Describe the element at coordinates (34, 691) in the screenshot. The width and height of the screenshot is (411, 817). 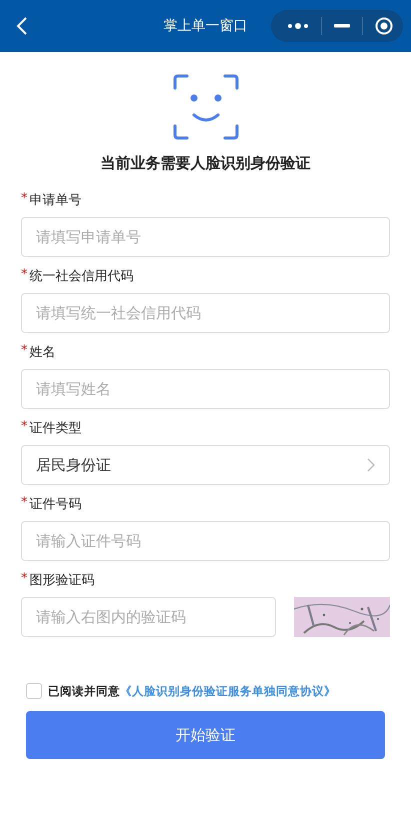
I see `agree-checkbox` at that location.